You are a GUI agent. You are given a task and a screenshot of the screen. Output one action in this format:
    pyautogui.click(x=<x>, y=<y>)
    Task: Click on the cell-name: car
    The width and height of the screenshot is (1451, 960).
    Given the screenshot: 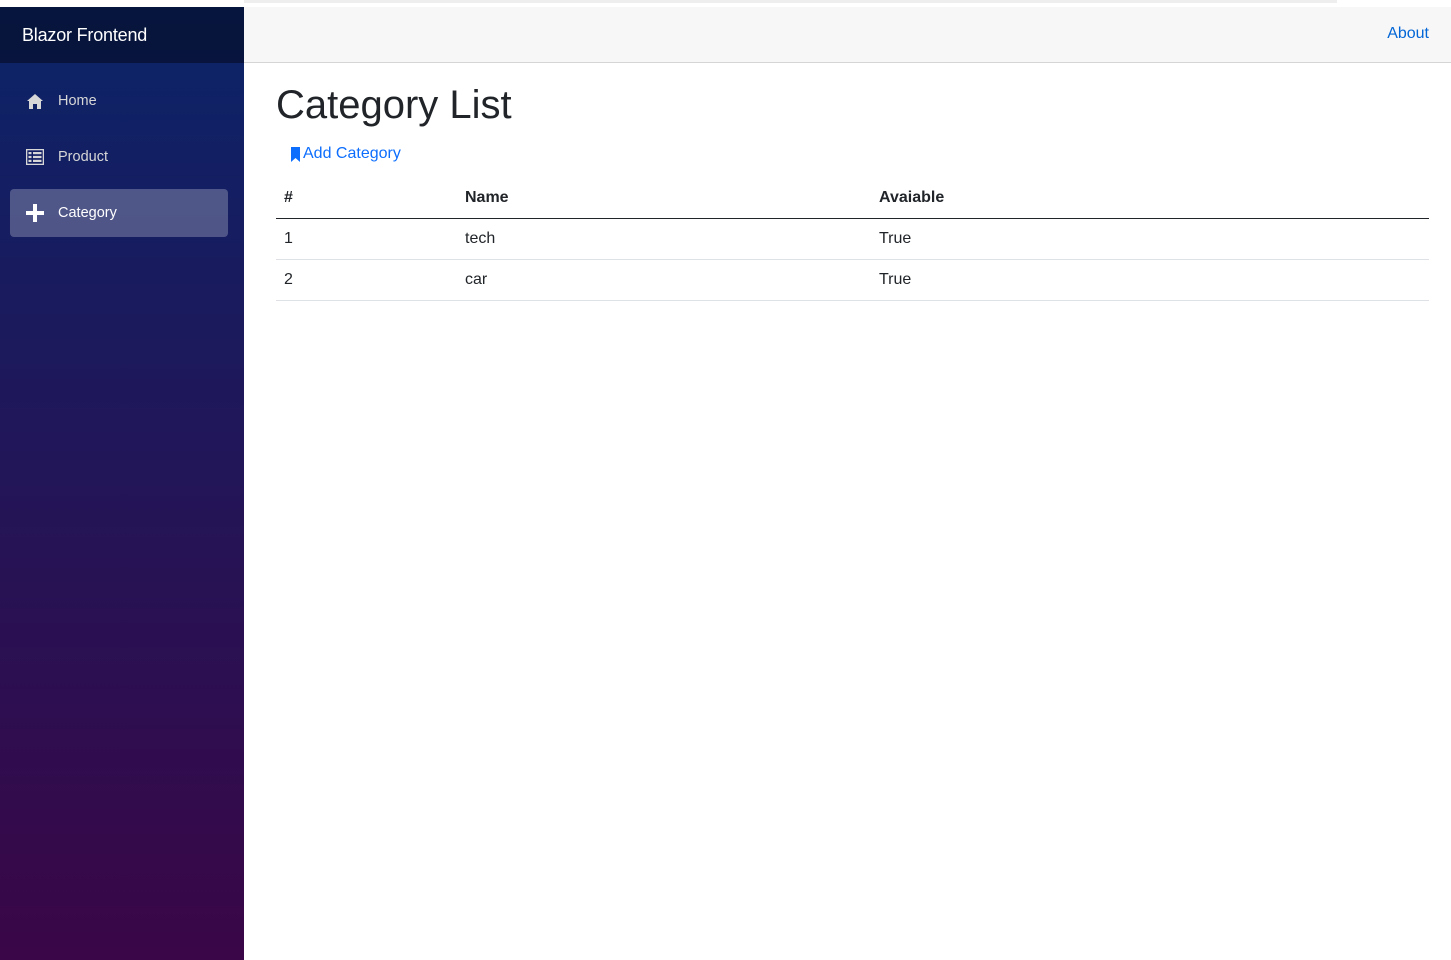 What is the action you would take?
    pyautogui.click(x=664, y=280)
    